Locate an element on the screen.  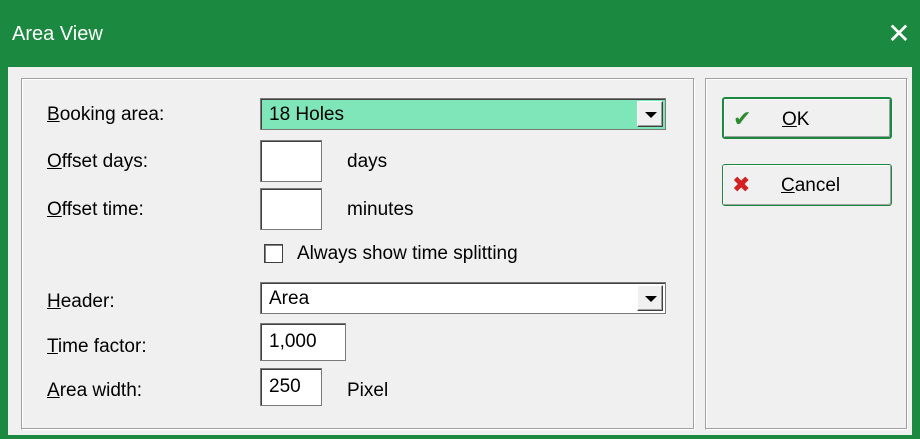
window-border-right is located at coordinates (916, 253).